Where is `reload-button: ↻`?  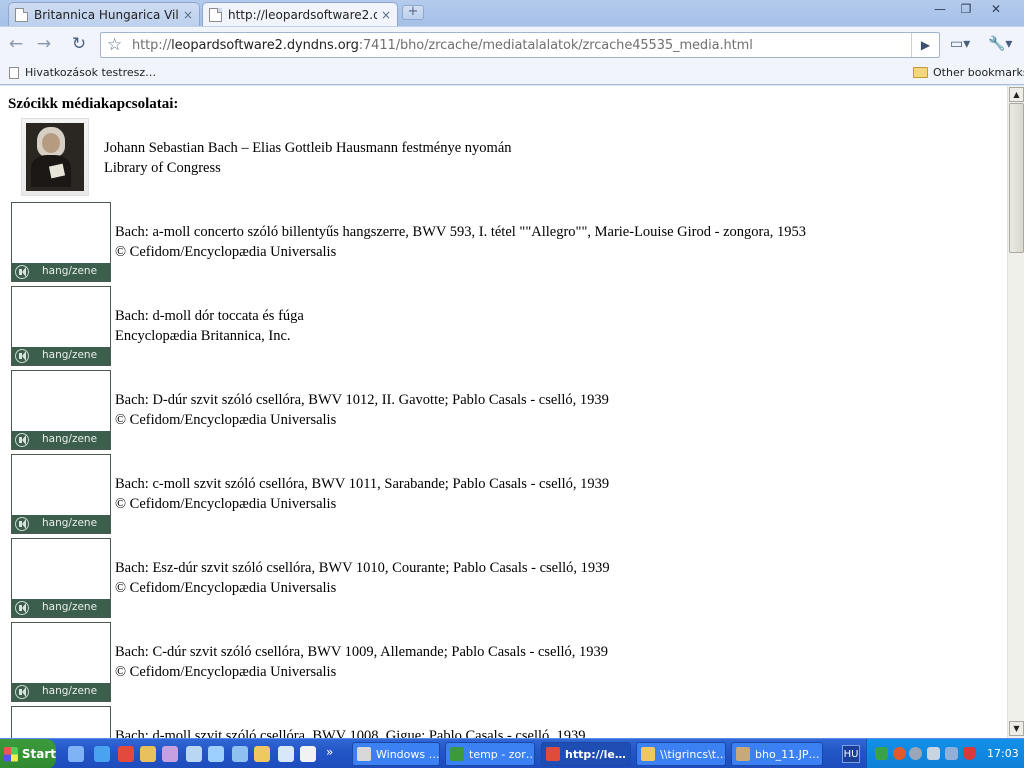 reload-button: ↻ is located at coordinates (79, 45).